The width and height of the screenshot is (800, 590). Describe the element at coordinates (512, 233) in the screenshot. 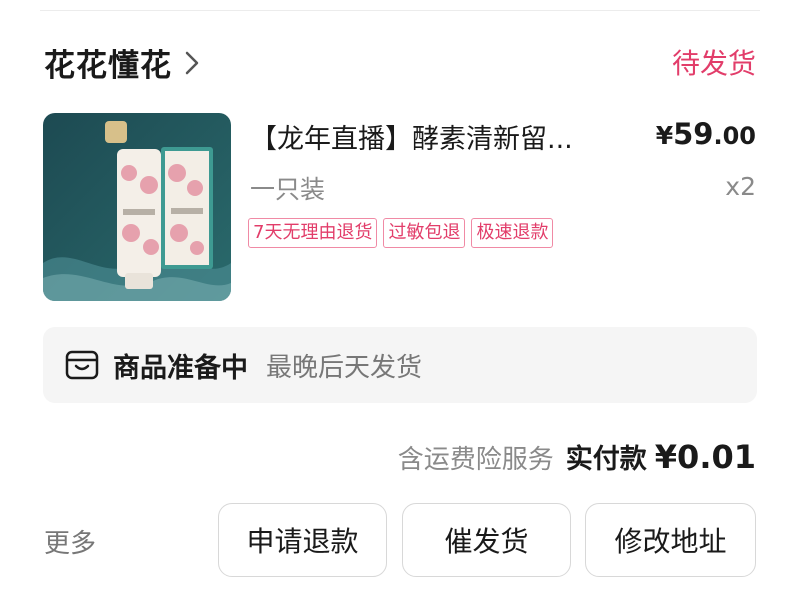

I see `tag-fast-refund: 极速退款` at that location.